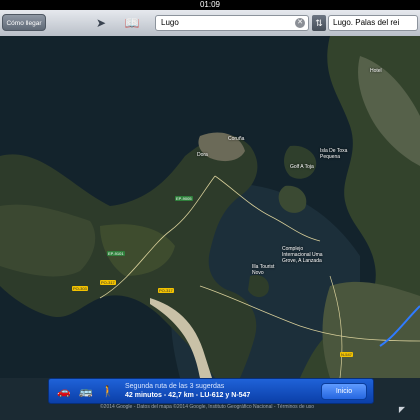 Image resolution: width=420 pixels, height=420 pixels. I want to click on route-summary-details: 42 minutos - 42,7 km - LU-612 y N-547, so click(188, 395).